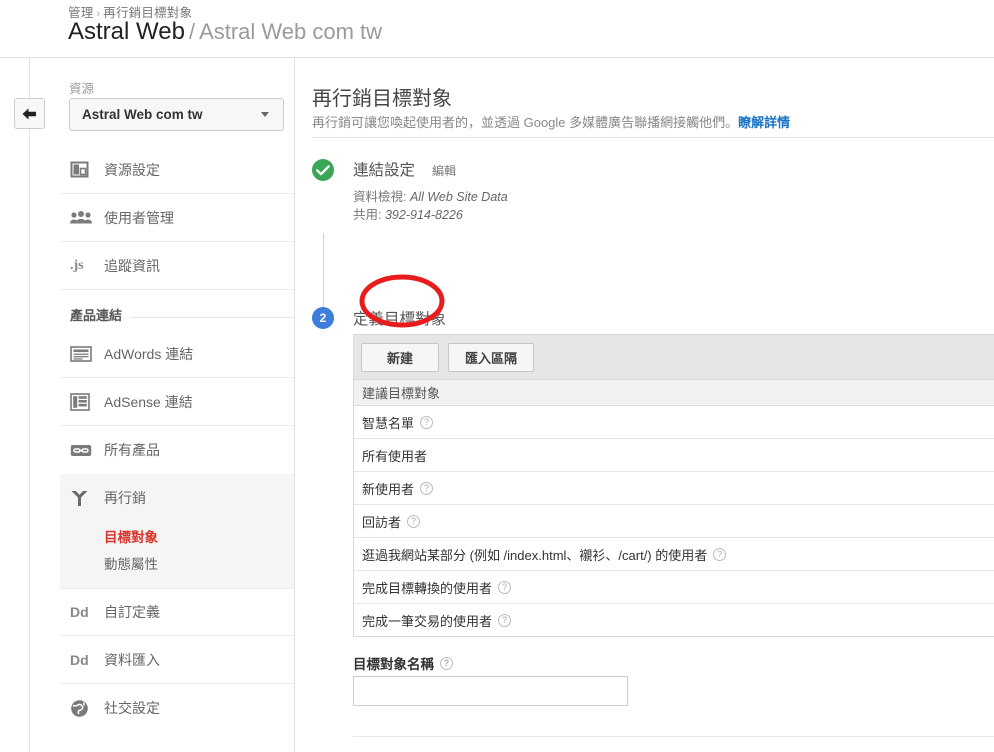 The width and height of the screenshot is (994, 752). Describe the element at coordinates (291, 31) in the screenshot. I see `property-name: Astral Web com tw` at that location.